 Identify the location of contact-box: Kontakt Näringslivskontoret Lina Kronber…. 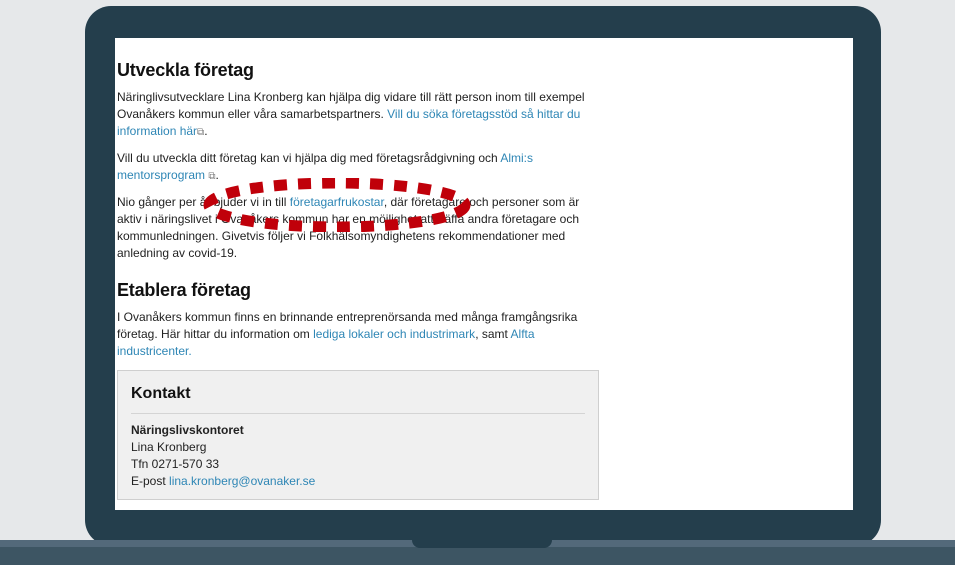
(358, 435).